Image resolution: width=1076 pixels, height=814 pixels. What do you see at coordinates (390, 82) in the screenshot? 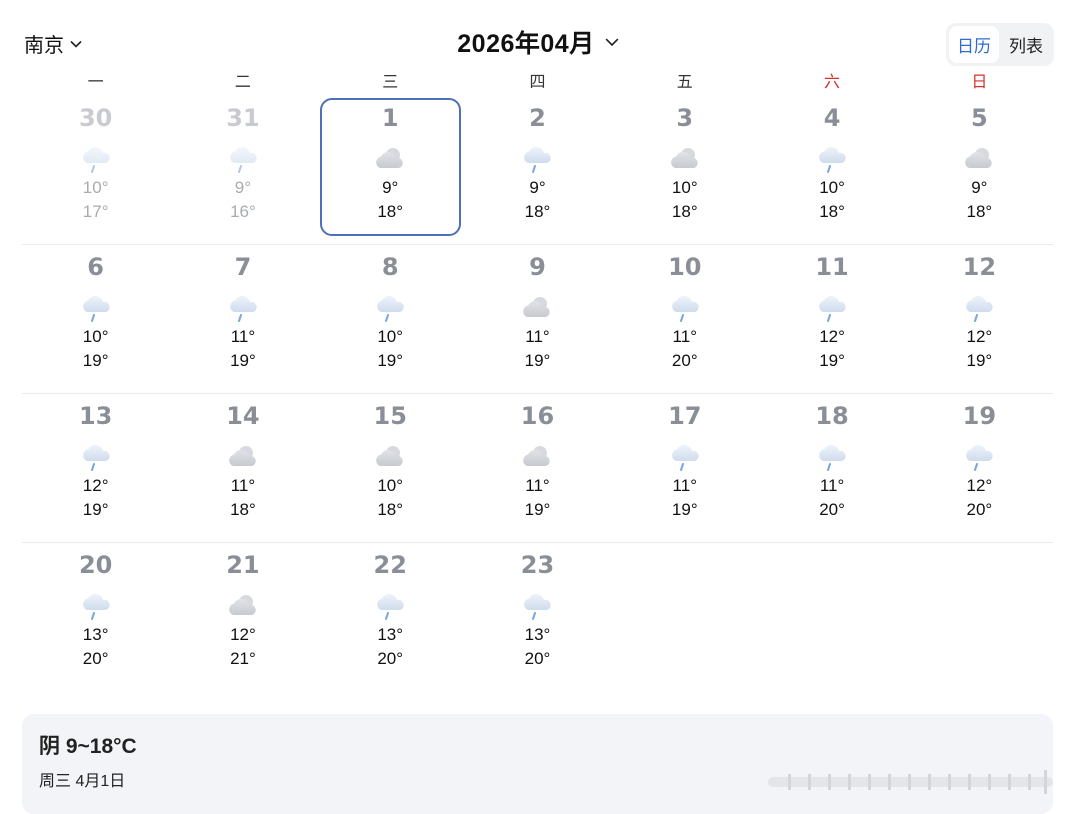
I see `weekday-label: 三` at bounding box center [390, 82].